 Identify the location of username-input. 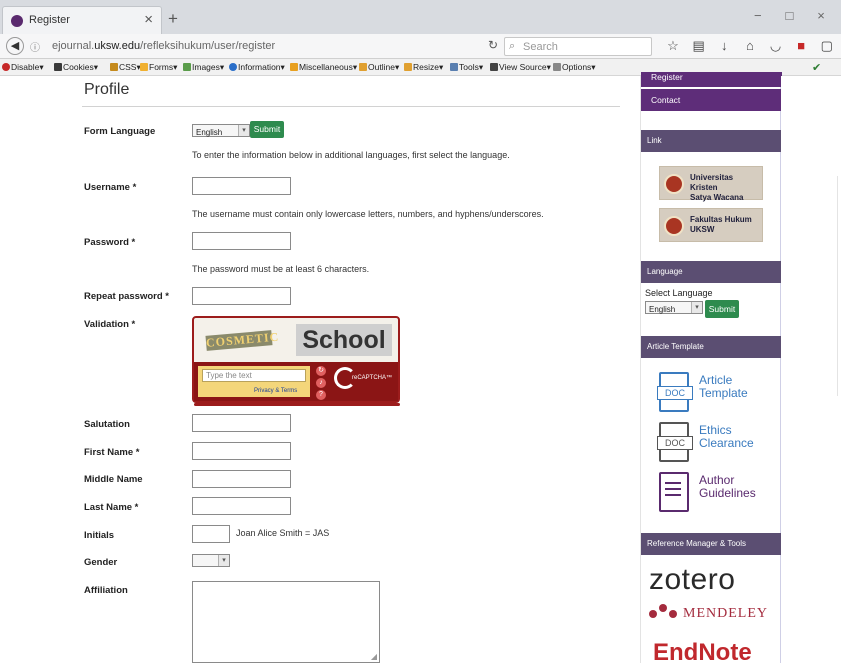
(241, 186).